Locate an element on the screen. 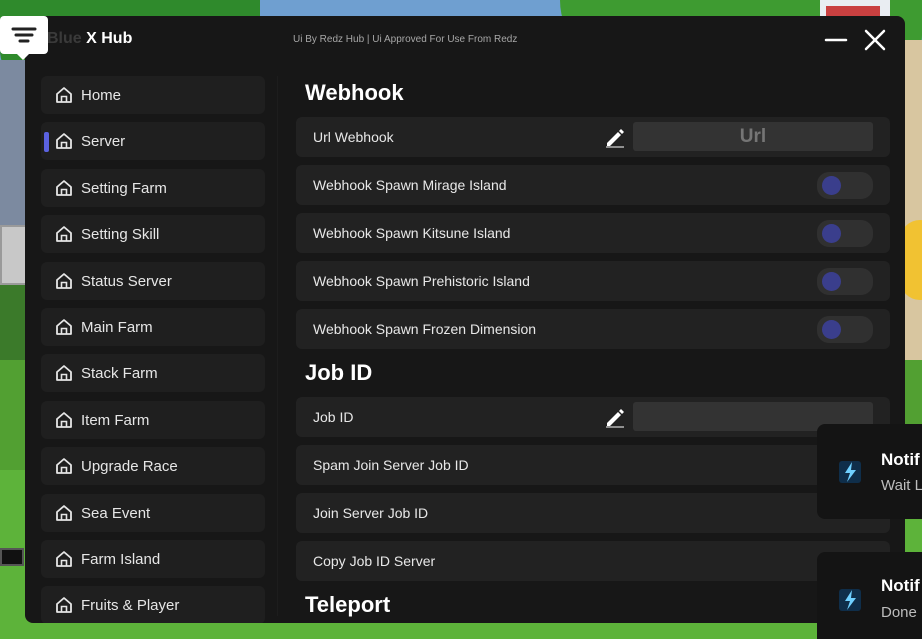 The height and width of the screenshot is (639, 922). notification-card: Notif Wait L is located at coordinates (869, 471).